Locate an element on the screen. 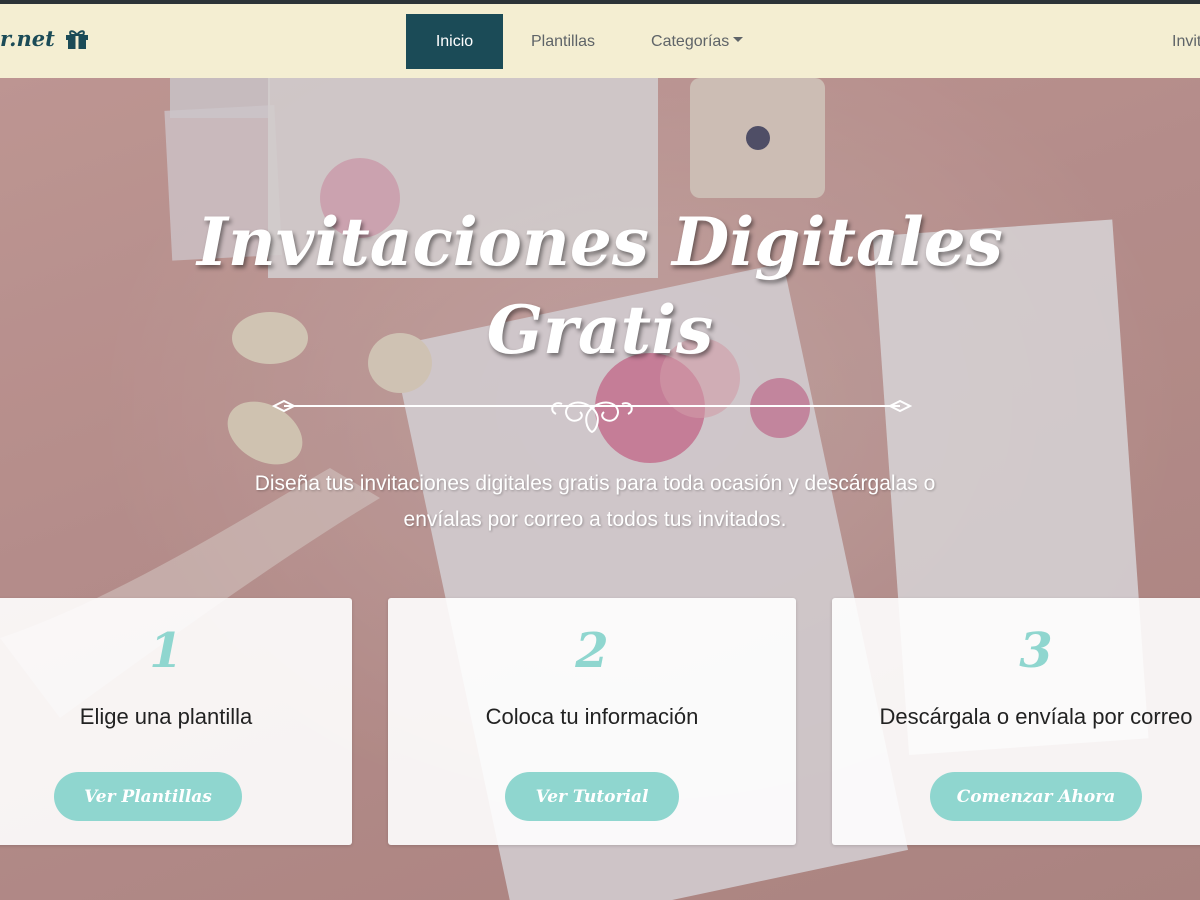  brand-logo: r.net is located at coordinates (44, 38).